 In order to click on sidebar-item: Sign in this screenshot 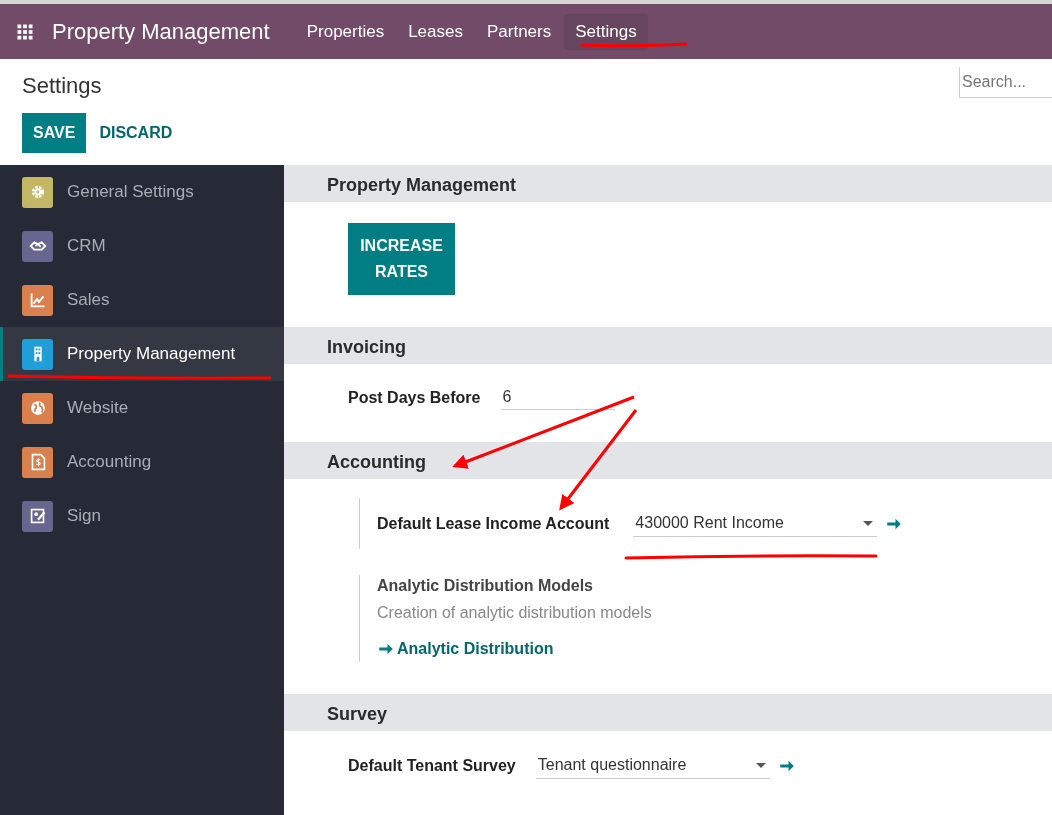, I will do `click(142, 516)`.